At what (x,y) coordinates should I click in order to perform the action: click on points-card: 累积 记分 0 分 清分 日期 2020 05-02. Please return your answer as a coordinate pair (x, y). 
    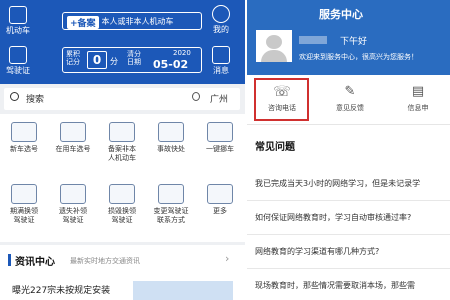
    Looking at the image, I should click on (132, 60).